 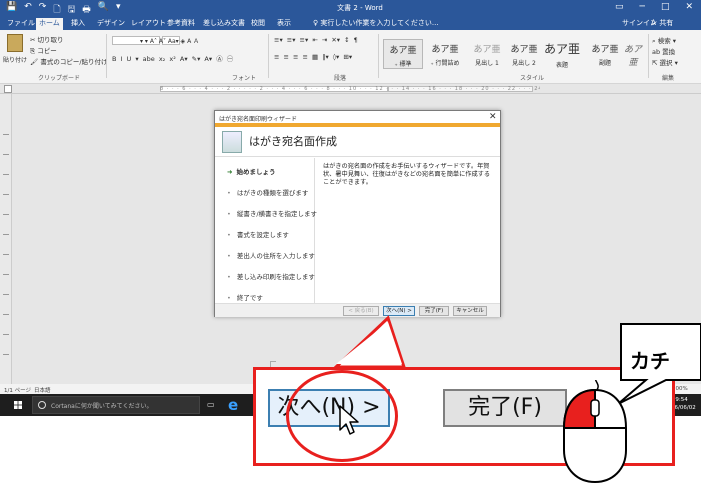 I want to click on style-name: ₊ 標準, so click(x=403, y=64).